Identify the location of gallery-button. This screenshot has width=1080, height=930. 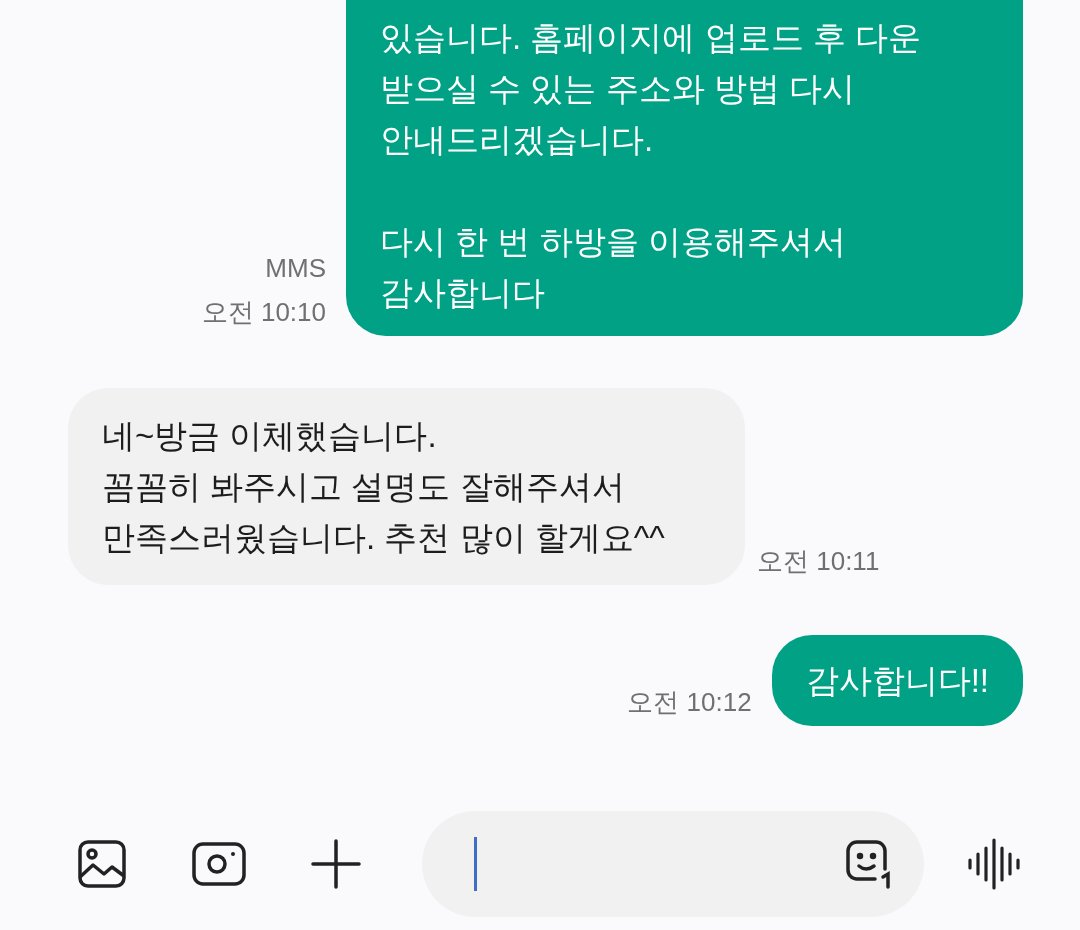
(102, 864).